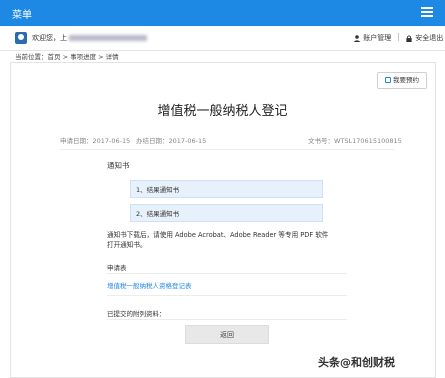  I want to click on book-button-label: 我要预约, so click(406, 80).